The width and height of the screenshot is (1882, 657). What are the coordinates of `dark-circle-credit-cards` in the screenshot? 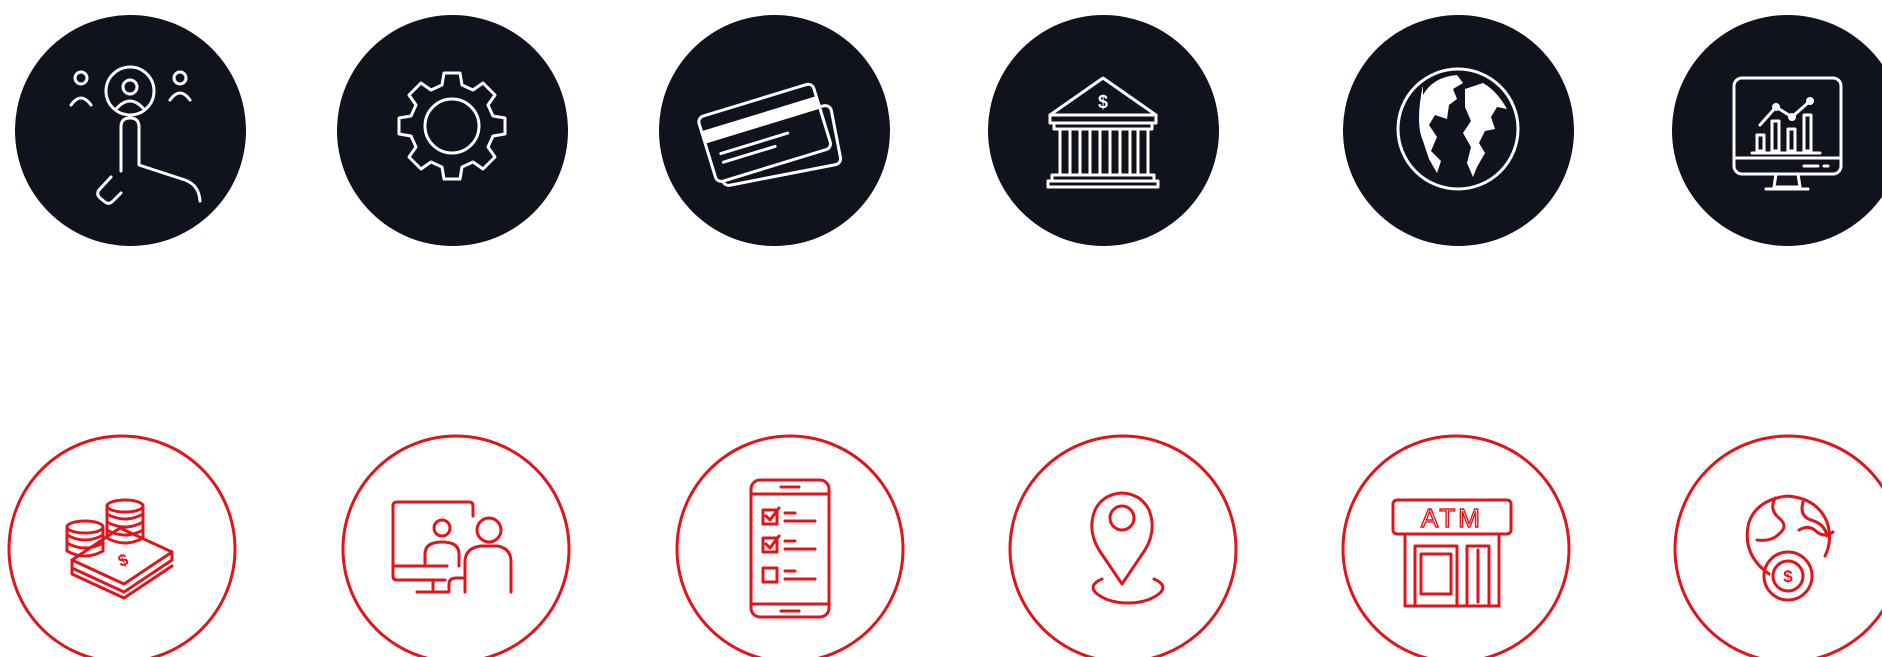 It's located at (774, 130).